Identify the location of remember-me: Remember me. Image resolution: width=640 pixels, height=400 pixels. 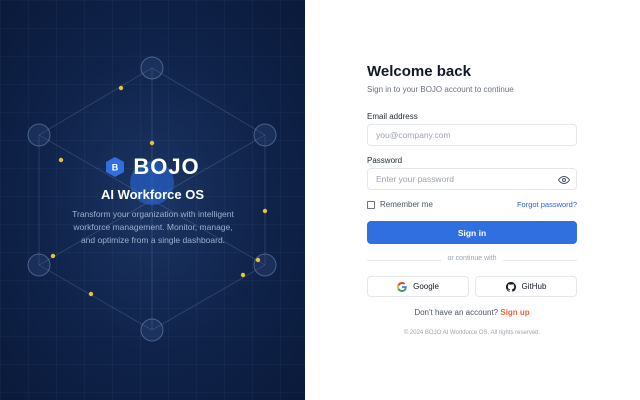
(400, 204).